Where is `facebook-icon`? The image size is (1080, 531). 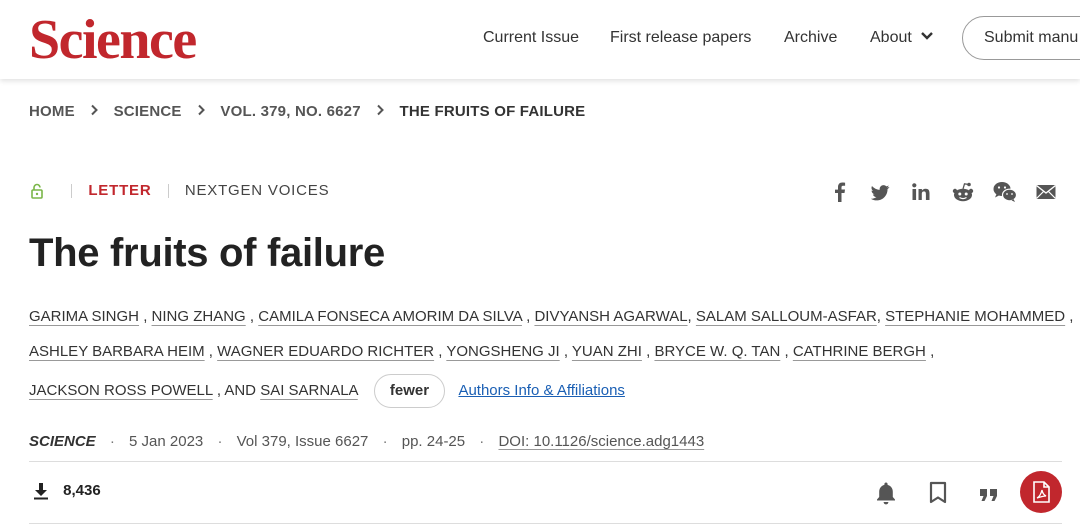
facebook-icon is located at coordinates (840, 192).